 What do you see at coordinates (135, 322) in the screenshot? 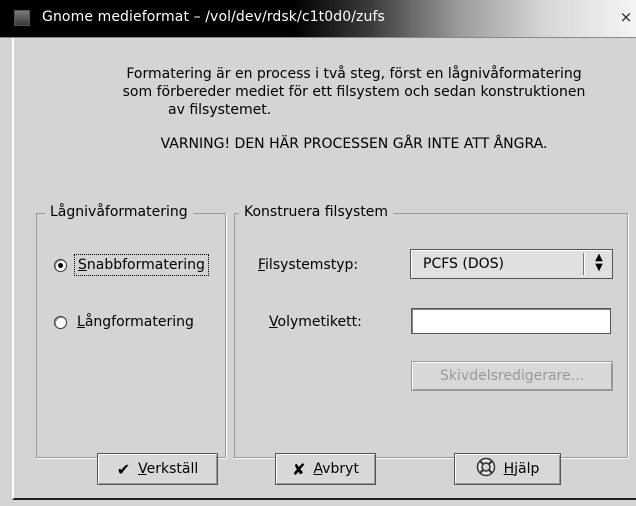
I see `long-format-label: Långformatering` at bounding box center [135, 322].